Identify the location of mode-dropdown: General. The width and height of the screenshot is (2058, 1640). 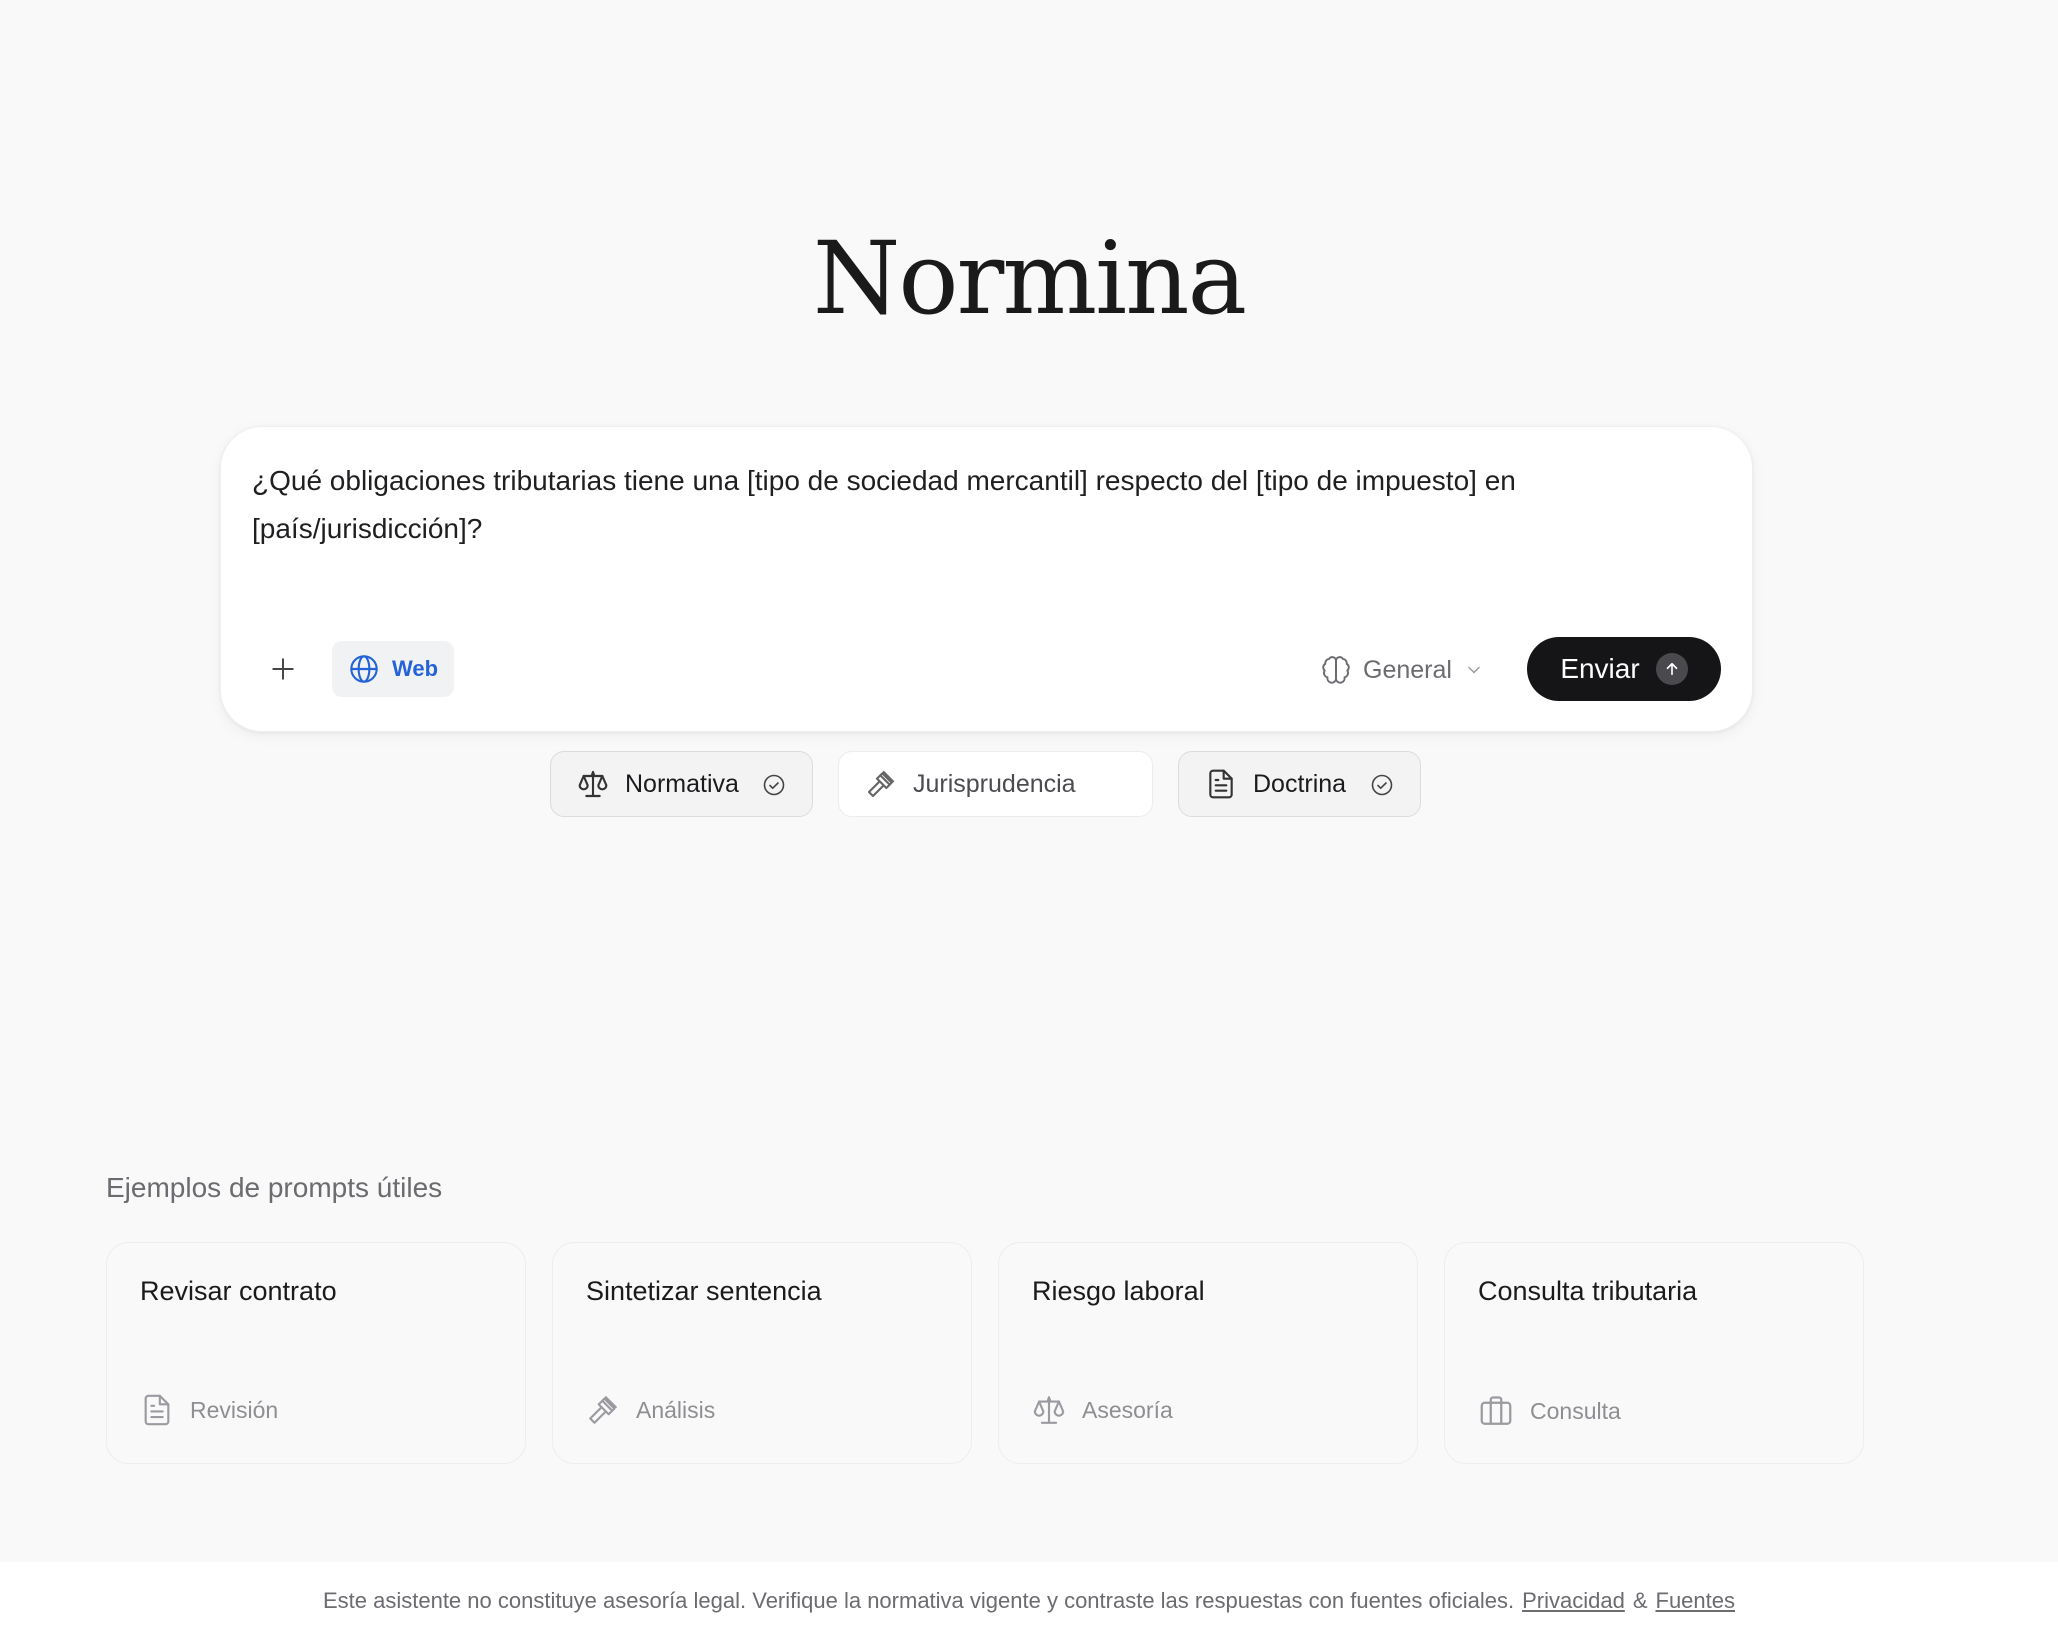
(1402, 670).